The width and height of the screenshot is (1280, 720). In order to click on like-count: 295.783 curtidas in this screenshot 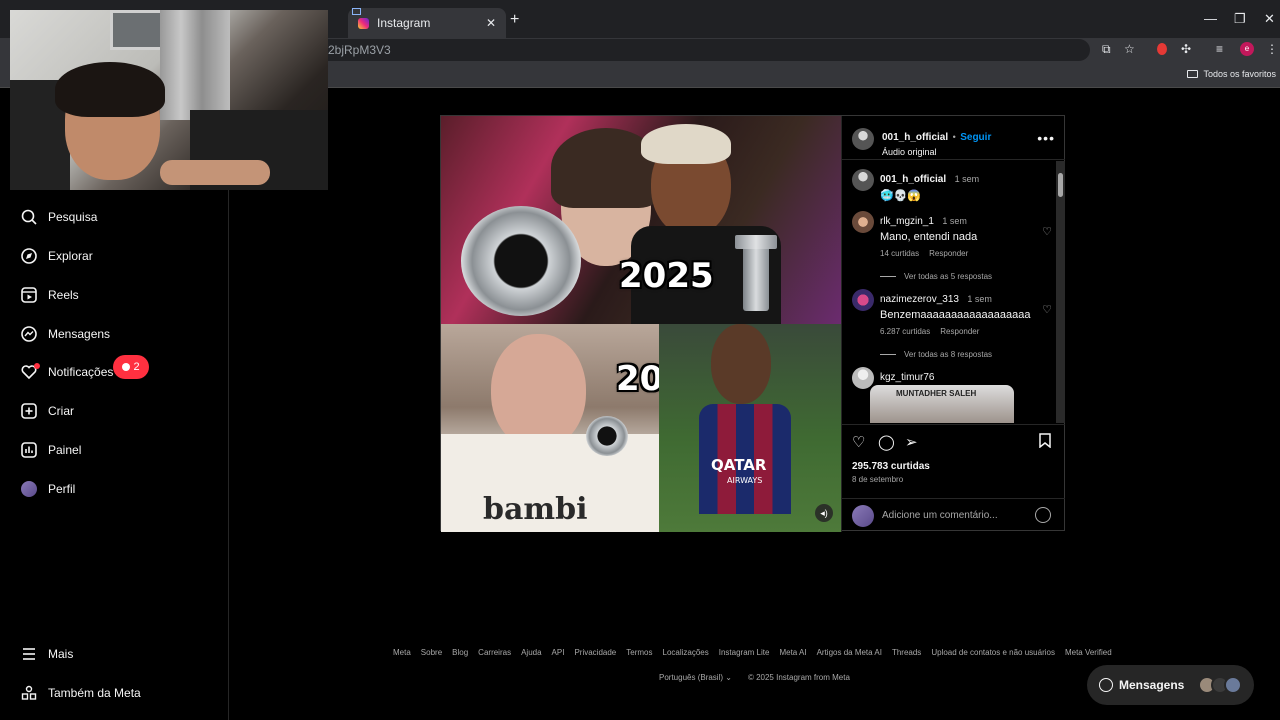, I will do `click(891, 466)`.